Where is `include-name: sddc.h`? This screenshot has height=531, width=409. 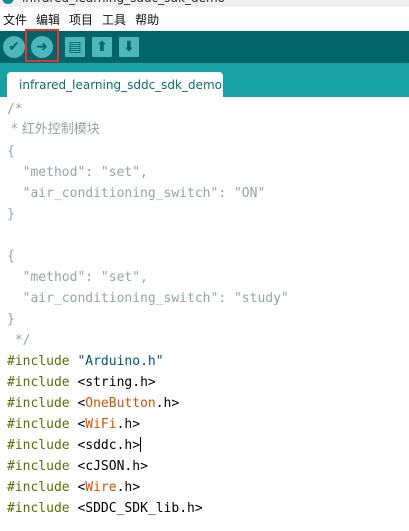 include-name: sddc.h is located at coordinates (109, 445).